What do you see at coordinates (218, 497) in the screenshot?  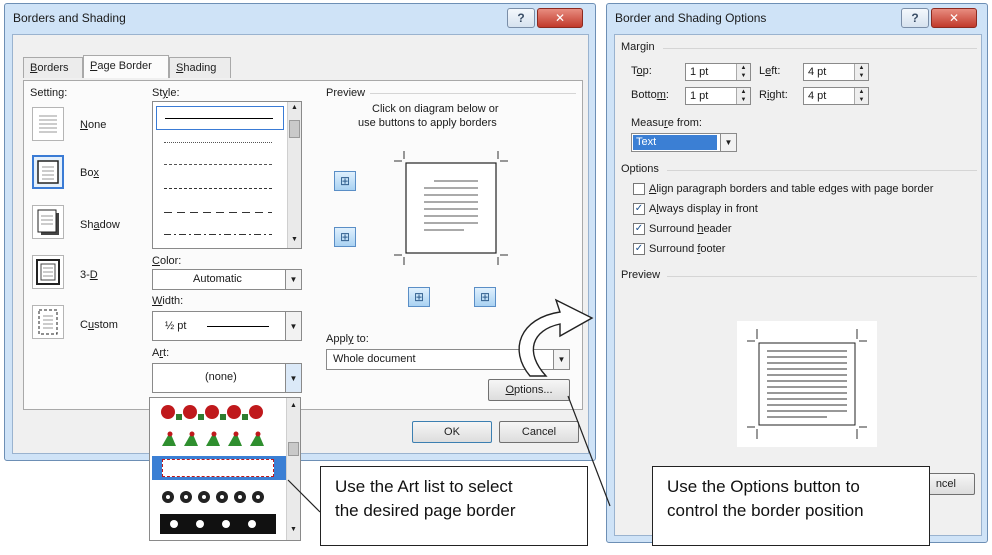 I see `art-option-ornaments` at bounding box center [218, 497].